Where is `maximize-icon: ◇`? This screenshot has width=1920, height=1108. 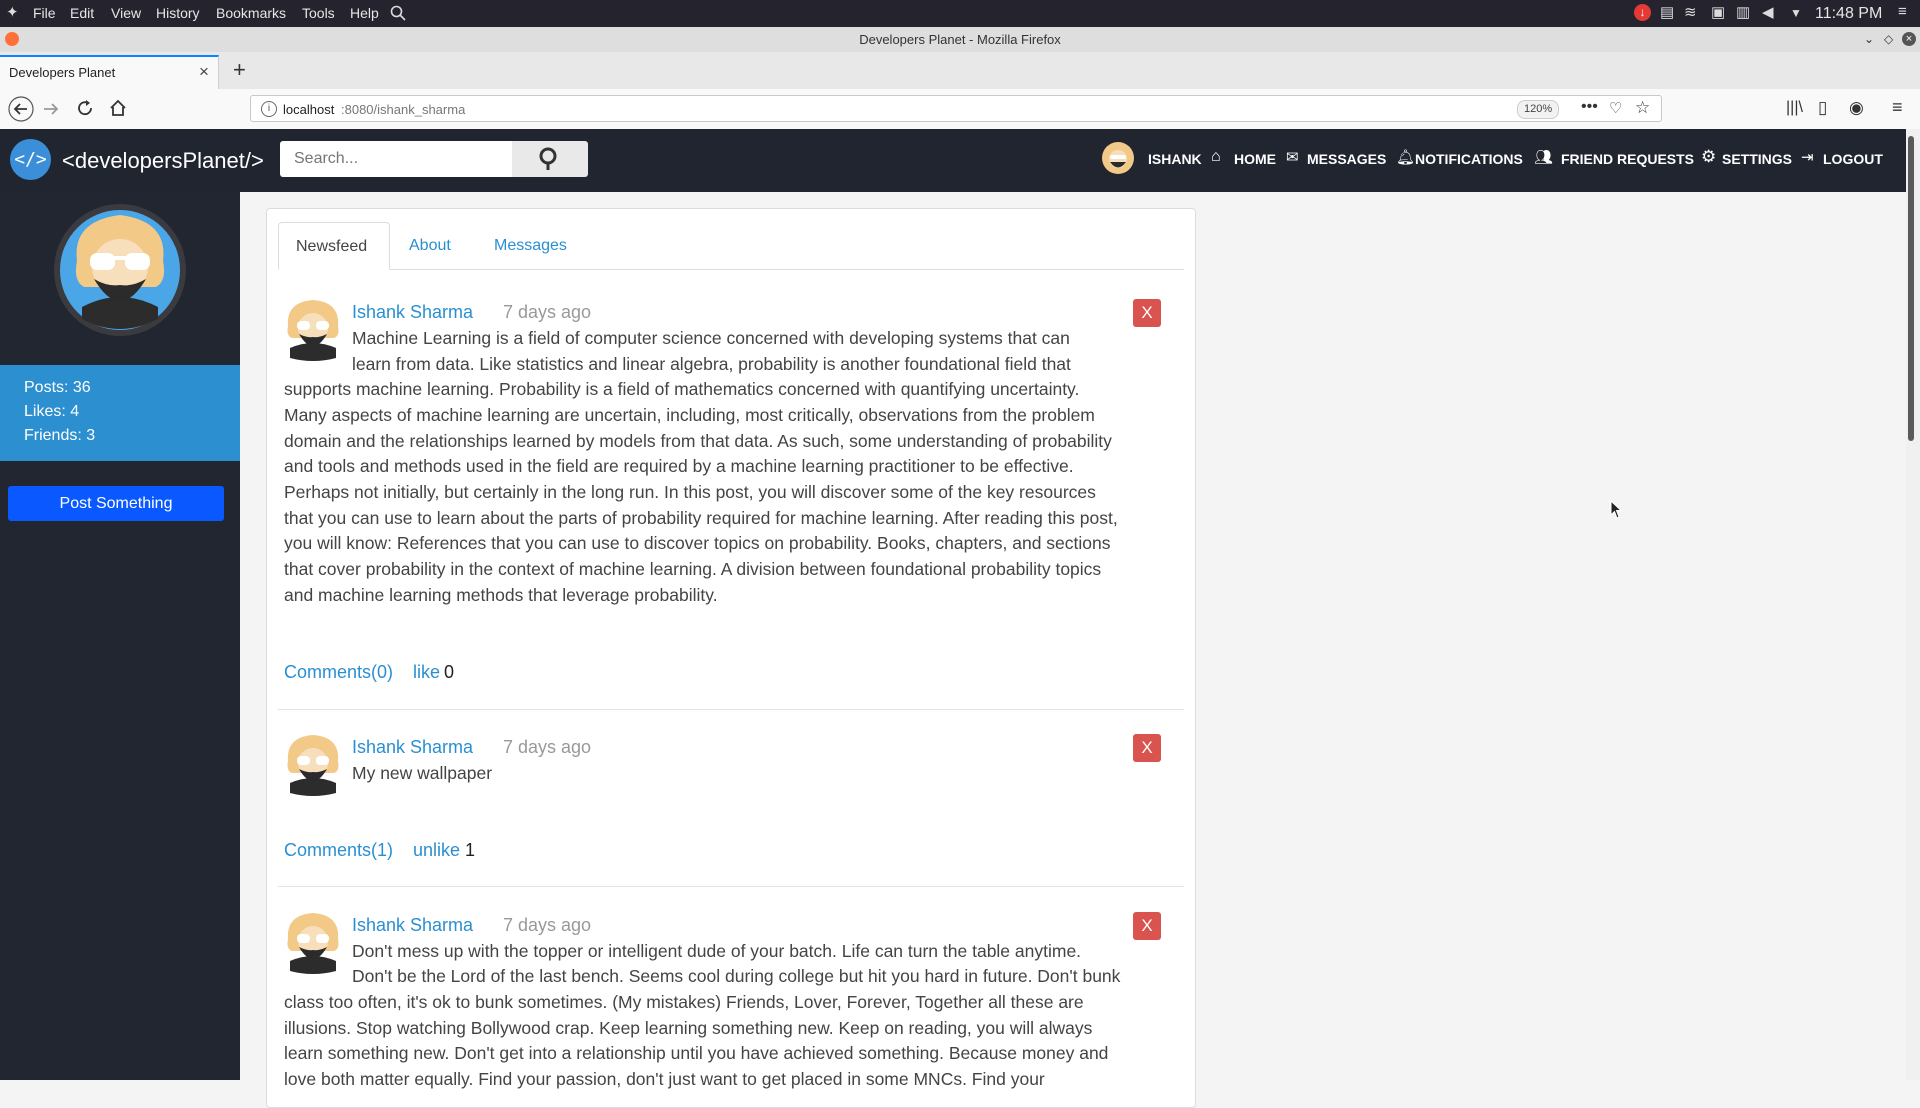 maximize-icon: ◇ is located at coordinates (1888, 39).